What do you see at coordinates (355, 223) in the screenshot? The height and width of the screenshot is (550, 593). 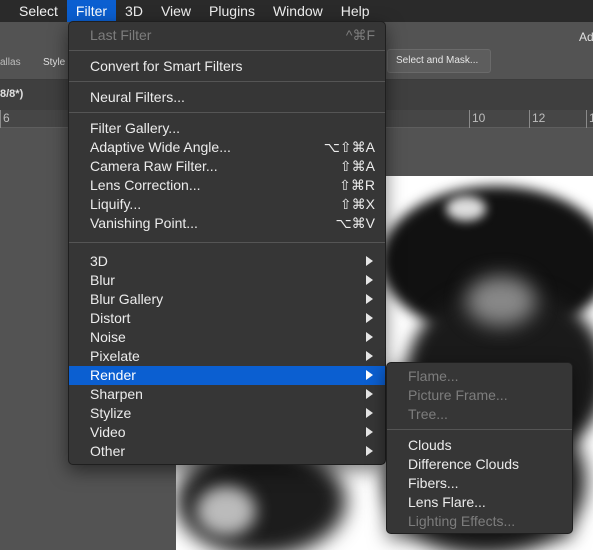 I see `vanishing-point-shortcut: ⌥⌘V` at bounding box center [355, 223].